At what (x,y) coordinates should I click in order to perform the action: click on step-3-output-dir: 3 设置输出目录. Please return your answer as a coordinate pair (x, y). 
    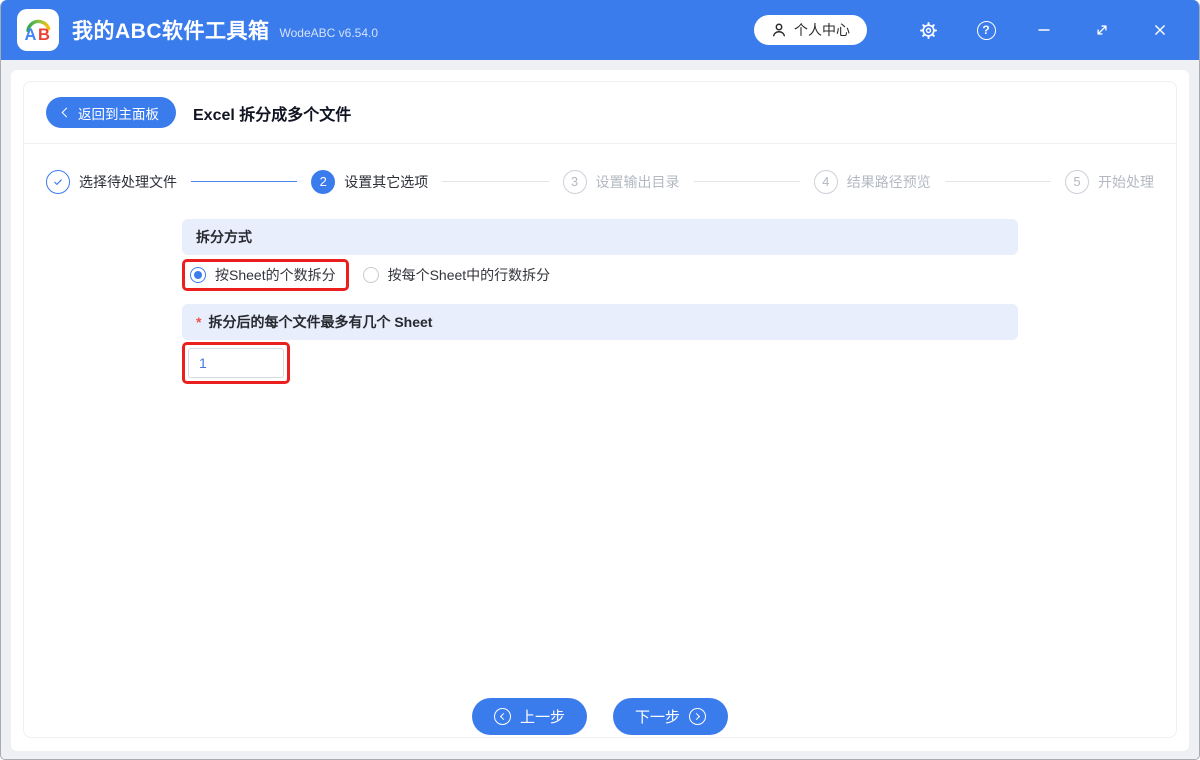
    Looking at the image, I should click on (621, 181).